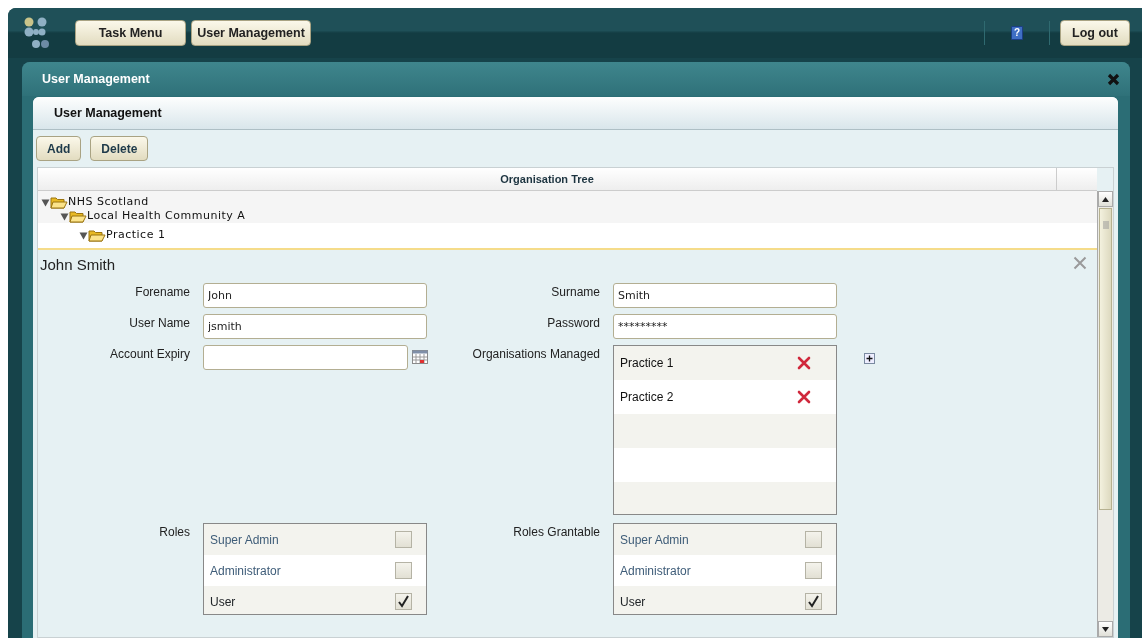 The height and width of the screenshot is (638, 1142). I want to click on input-field: *********, so click(725, 326).